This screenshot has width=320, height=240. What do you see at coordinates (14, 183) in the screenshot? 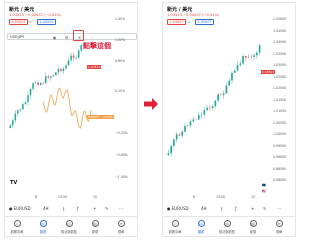
I see `tradingview-logo: TV` at bounding box center [14, 183].